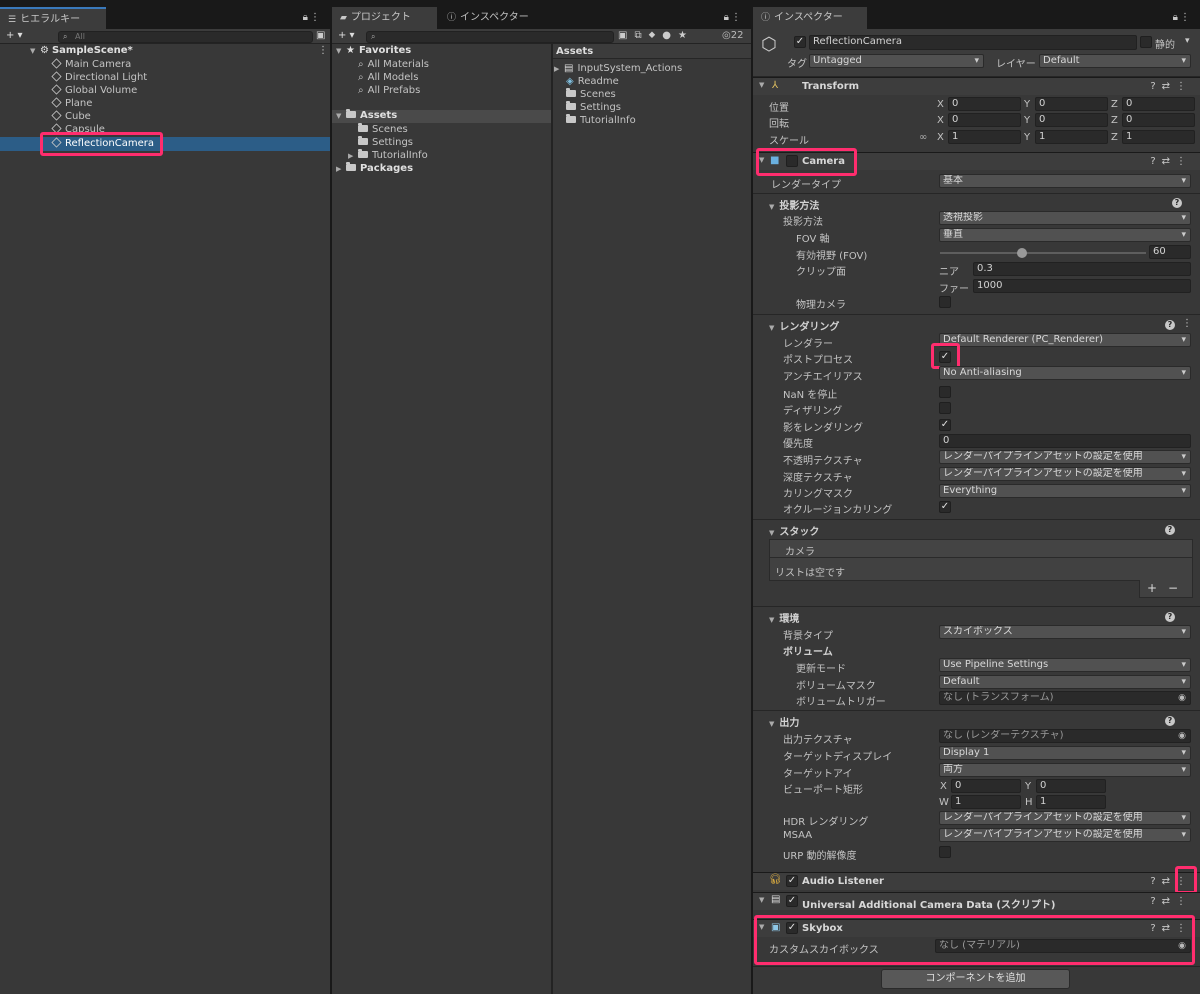 The width and height of the screenshot is (1200, 994). Describe the element at coordinates (986, 802) in the screenshot. I see `viewport-w-field: 1` at that location.